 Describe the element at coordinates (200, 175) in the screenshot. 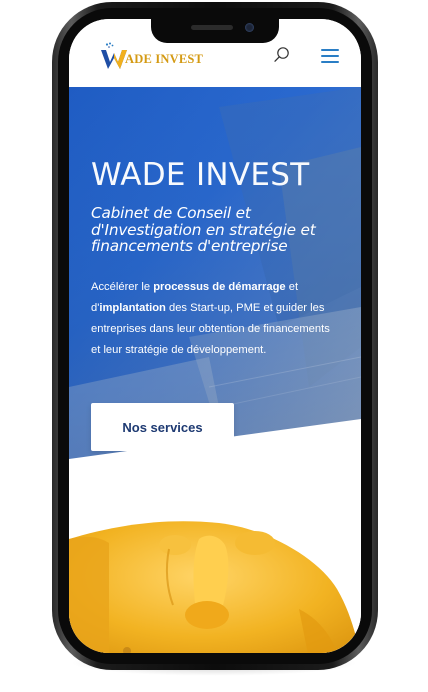

I see `hero-title: WADE INVEST` at that location.